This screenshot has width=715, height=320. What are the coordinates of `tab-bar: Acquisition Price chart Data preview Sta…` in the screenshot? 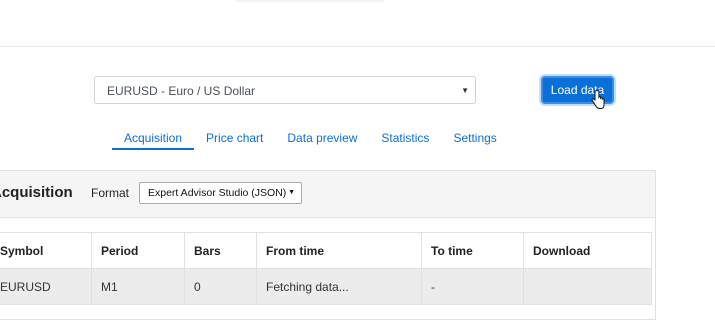 It's located at (310, 139).